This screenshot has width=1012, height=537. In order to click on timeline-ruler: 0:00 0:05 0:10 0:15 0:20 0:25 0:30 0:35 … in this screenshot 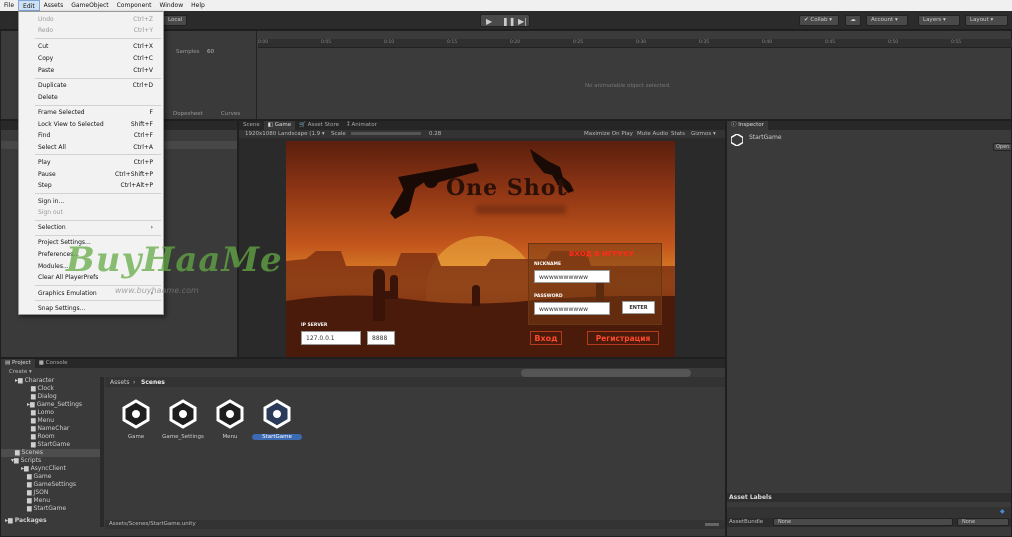, I will do `click(635, 43)`.